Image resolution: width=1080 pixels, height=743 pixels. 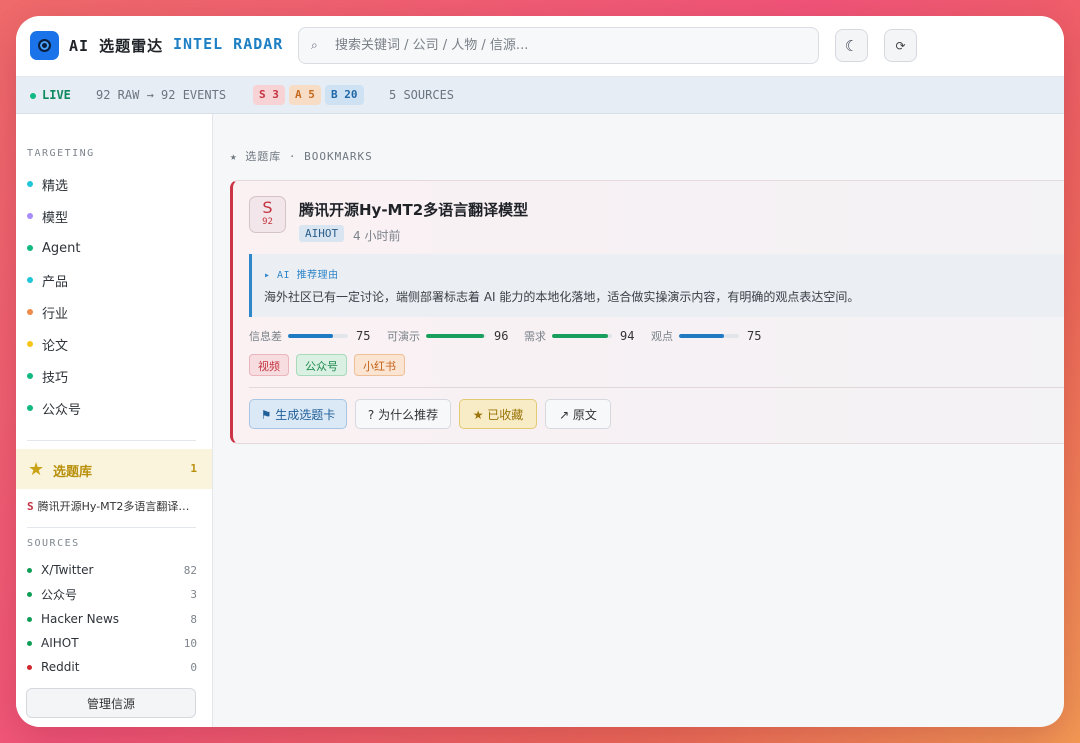 I want to click on timestamp: 4 小时前, so click(x=377, y=236).